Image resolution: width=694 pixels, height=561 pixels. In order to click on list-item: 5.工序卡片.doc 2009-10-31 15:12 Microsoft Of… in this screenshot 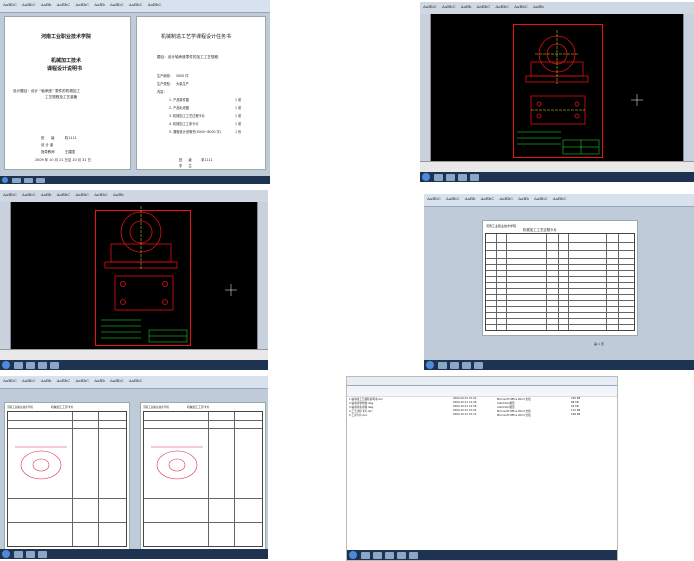, I will do `click(482, 415)`.